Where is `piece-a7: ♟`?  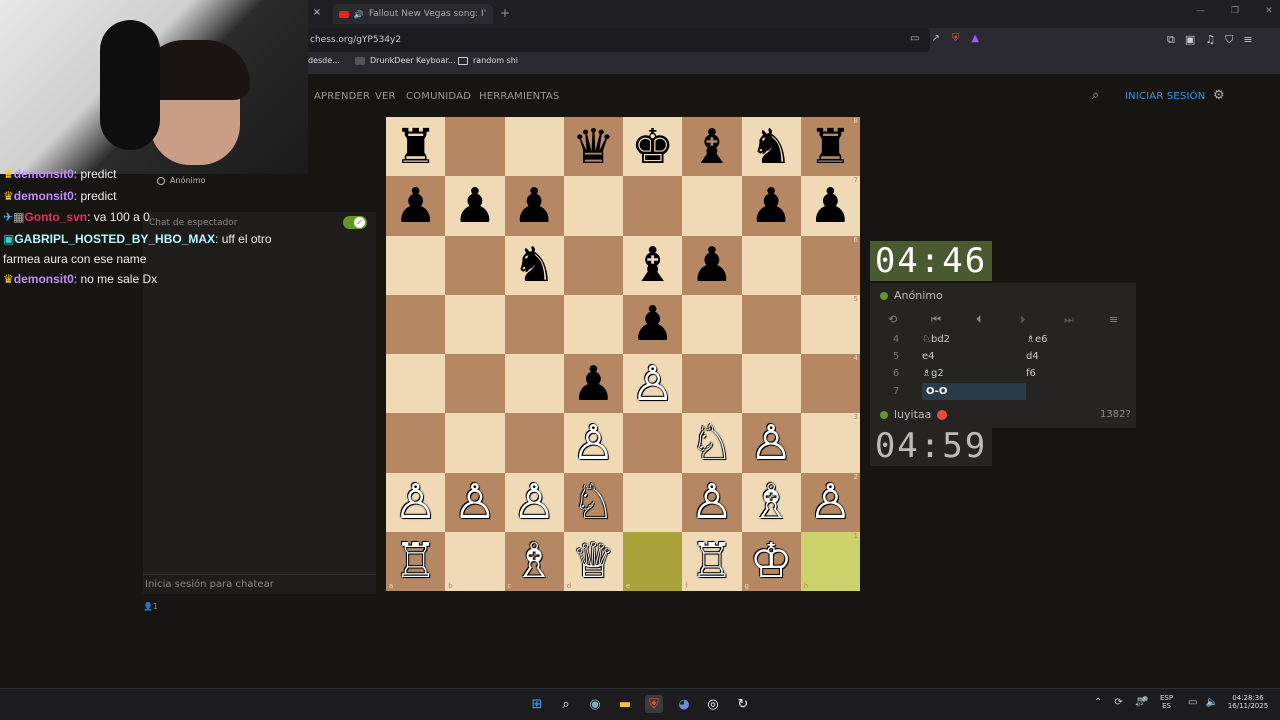
piece-a7: ♟ is located at coordinates (415, 206).